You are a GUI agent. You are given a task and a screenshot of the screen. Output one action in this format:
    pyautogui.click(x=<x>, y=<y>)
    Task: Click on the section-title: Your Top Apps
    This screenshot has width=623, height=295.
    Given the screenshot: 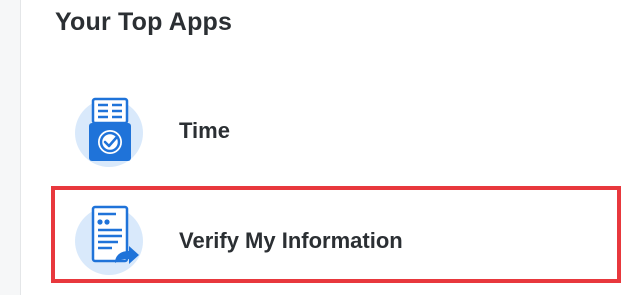 What is the action you would take?
    pyautogui.click(x=144, y=22)
    